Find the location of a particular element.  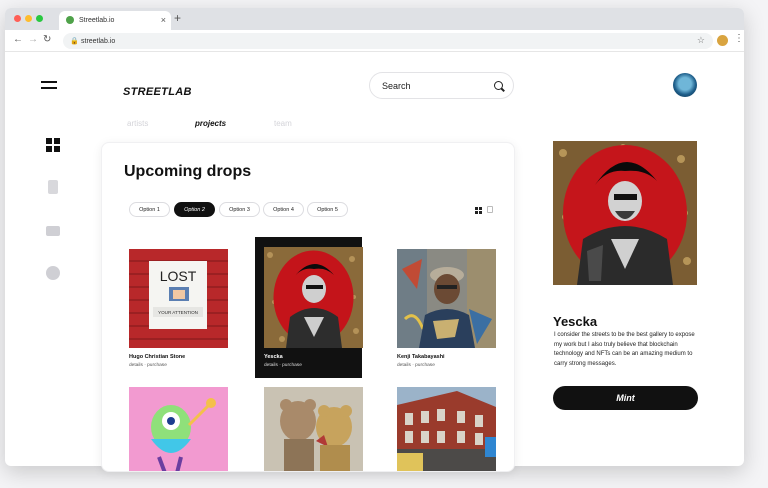

new-tab-button: + is located at coordinates (177, 18).